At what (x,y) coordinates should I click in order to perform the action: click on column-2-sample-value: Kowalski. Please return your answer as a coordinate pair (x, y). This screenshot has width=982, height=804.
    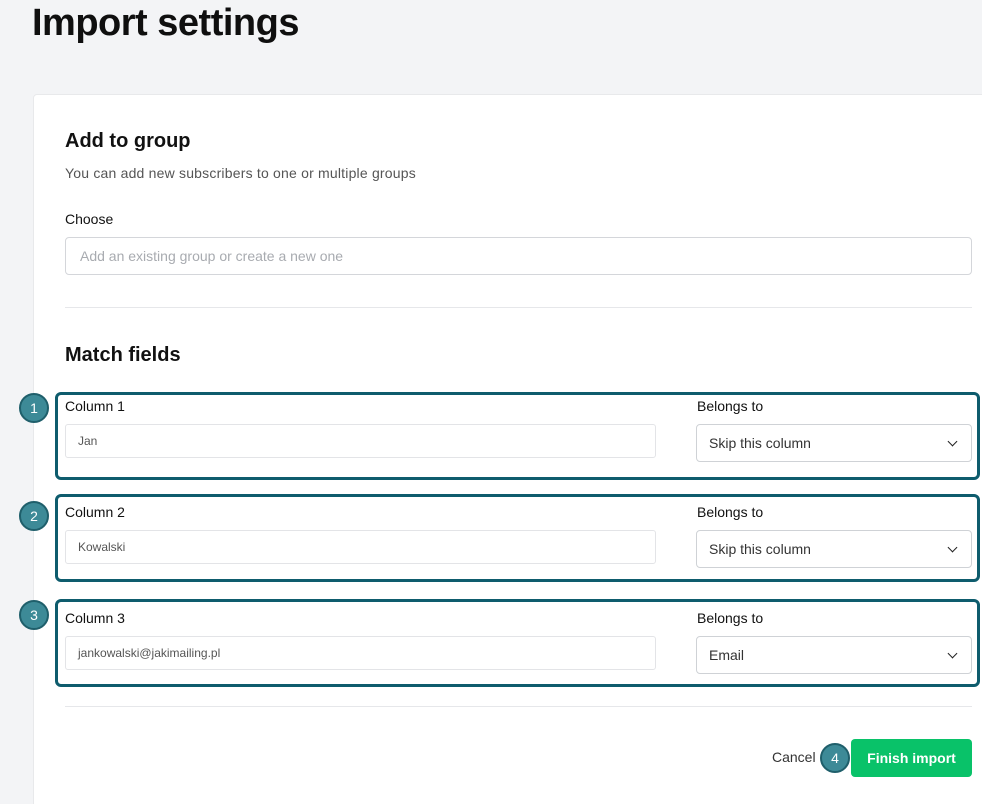
    Looking at the image, I should click on (360, 547).